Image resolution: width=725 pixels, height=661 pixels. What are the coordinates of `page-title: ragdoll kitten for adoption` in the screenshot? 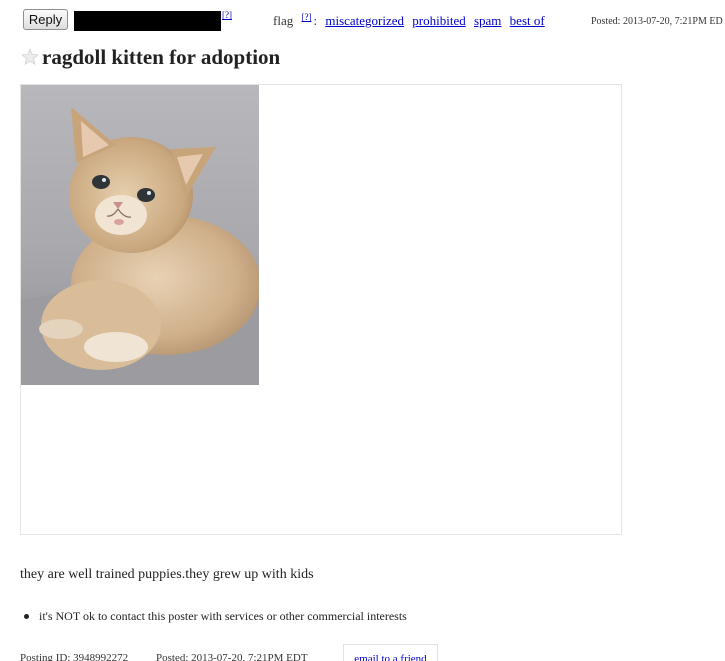 It's located at (161, 57).